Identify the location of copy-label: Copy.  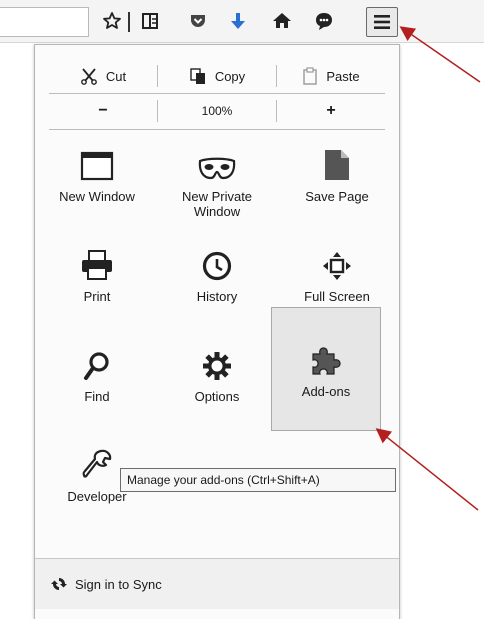
(230, 76).